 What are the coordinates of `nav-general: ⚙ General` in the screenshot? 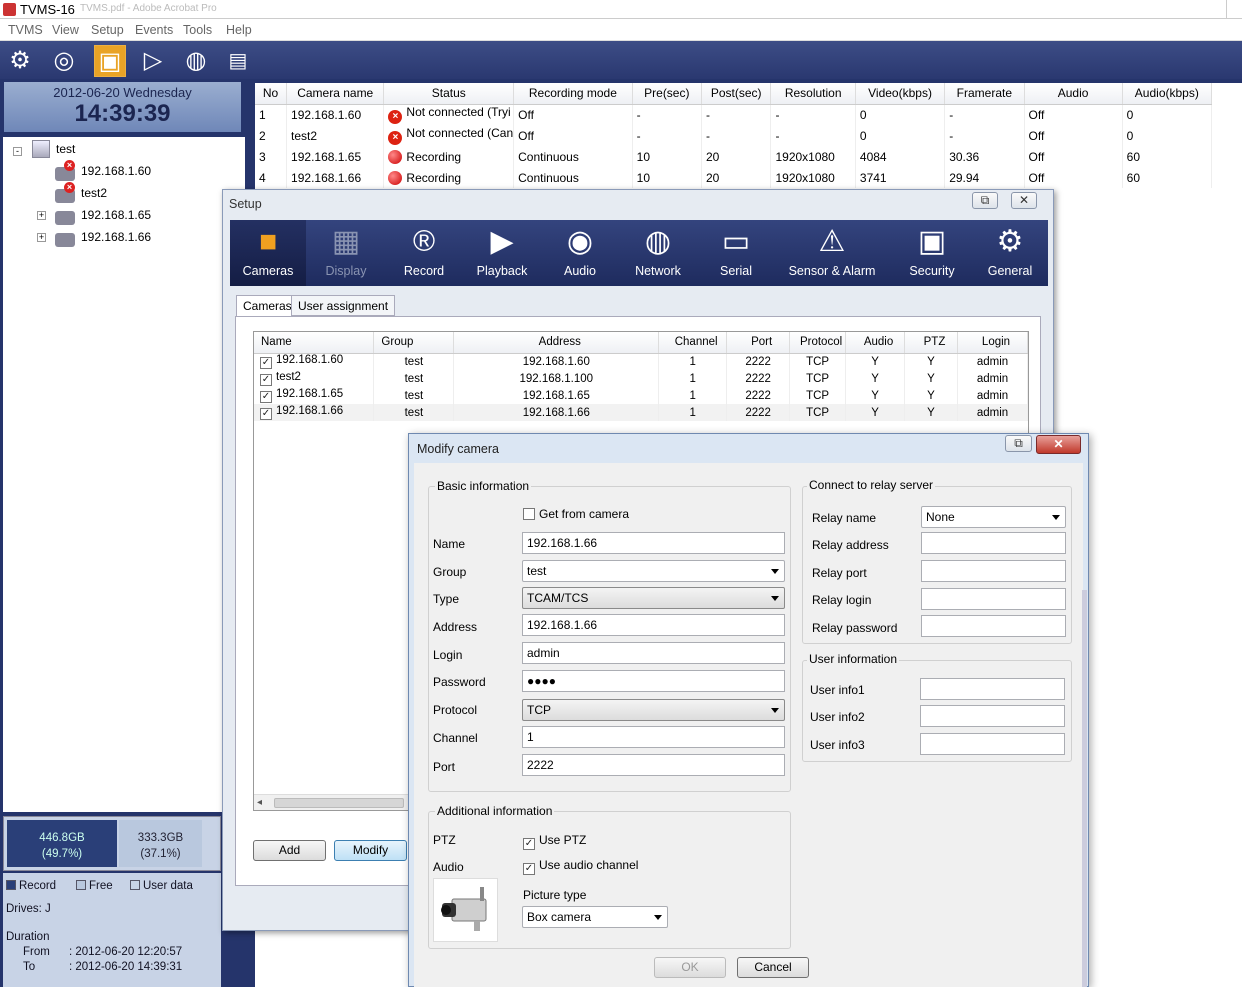 It's located at (1010, 253).